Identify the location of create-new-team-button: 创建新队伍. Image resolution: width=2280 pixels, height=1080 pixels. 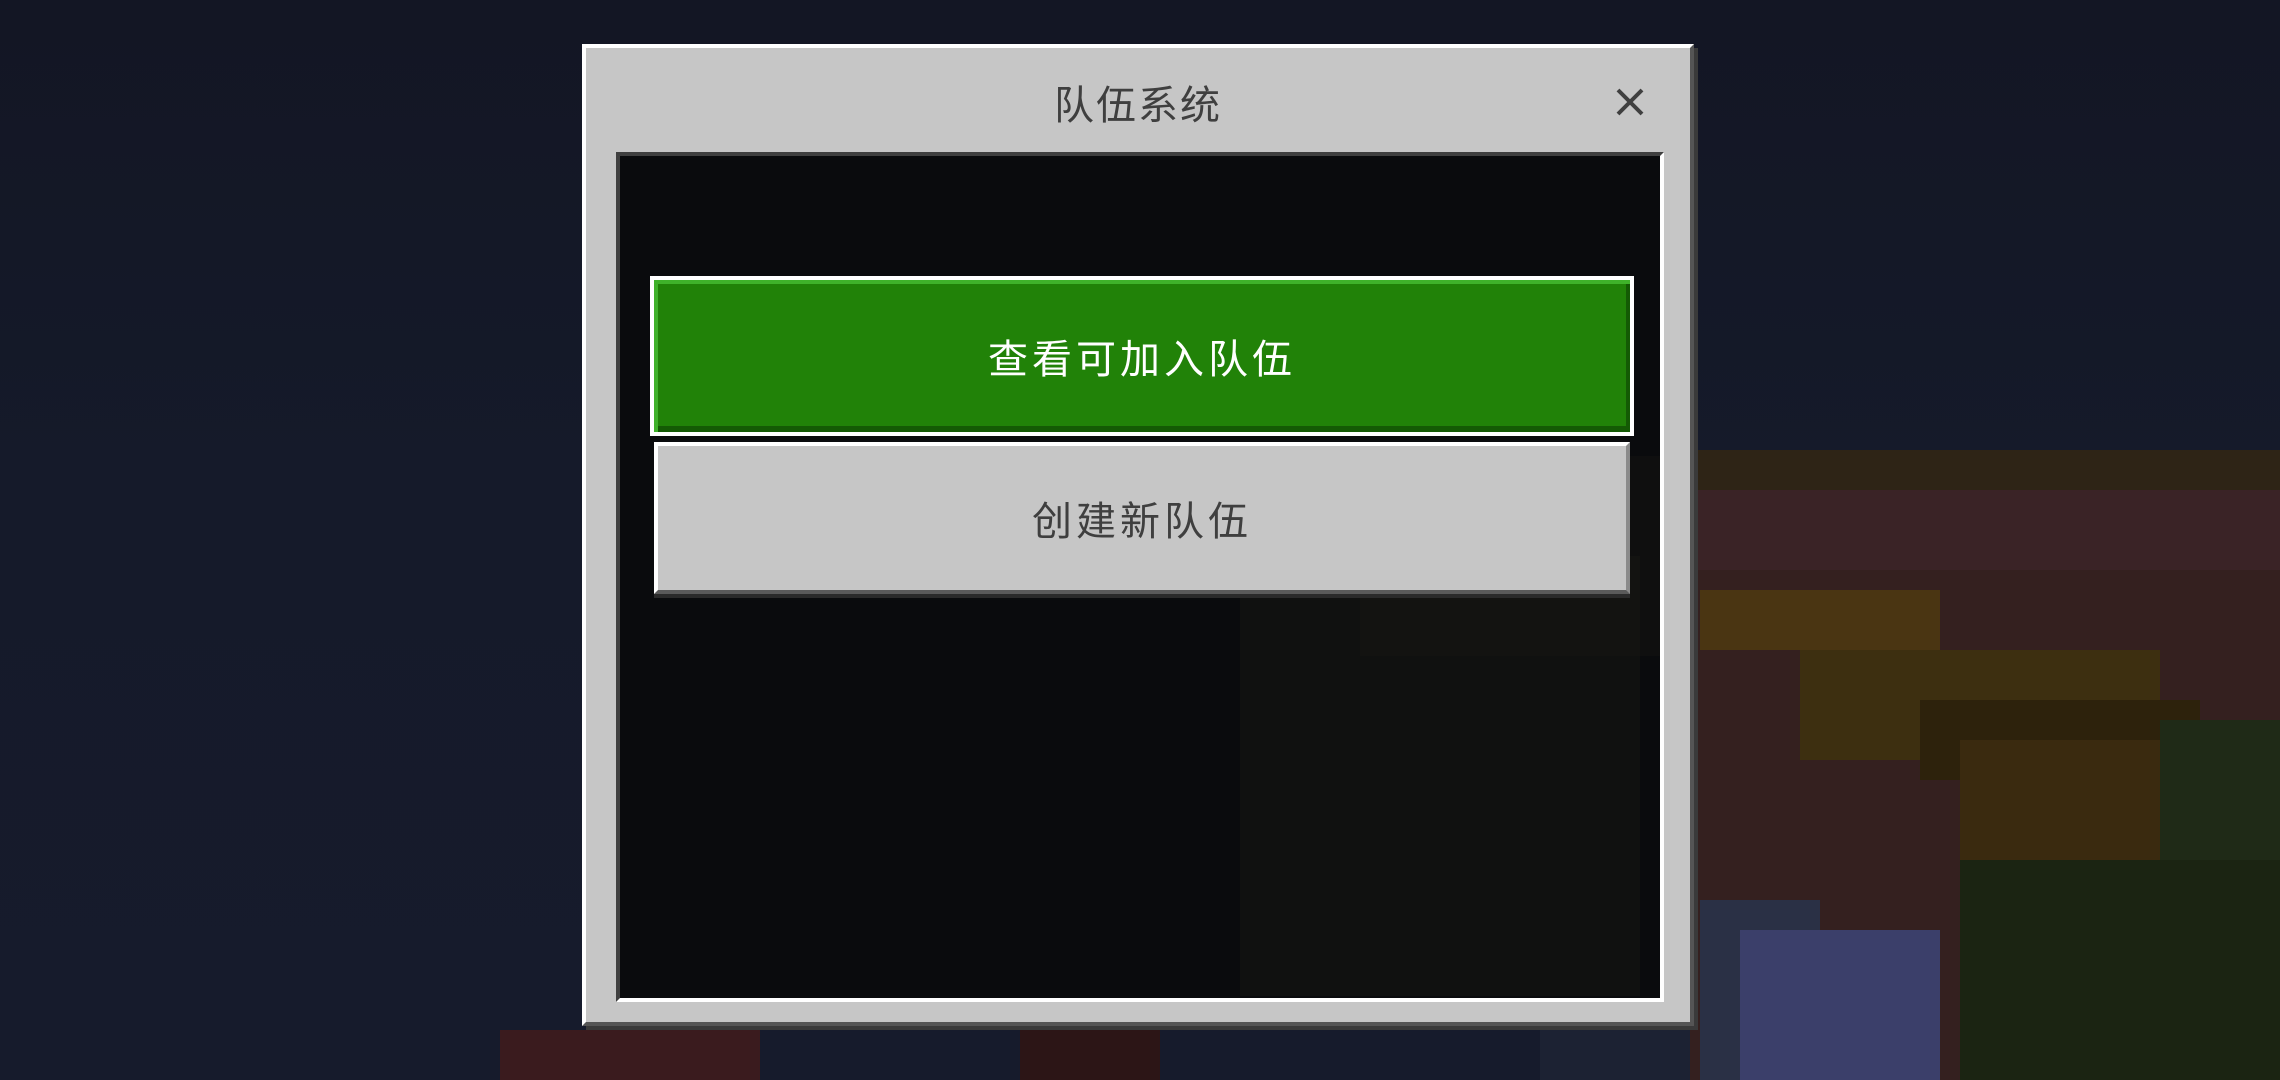
(1142, 518).